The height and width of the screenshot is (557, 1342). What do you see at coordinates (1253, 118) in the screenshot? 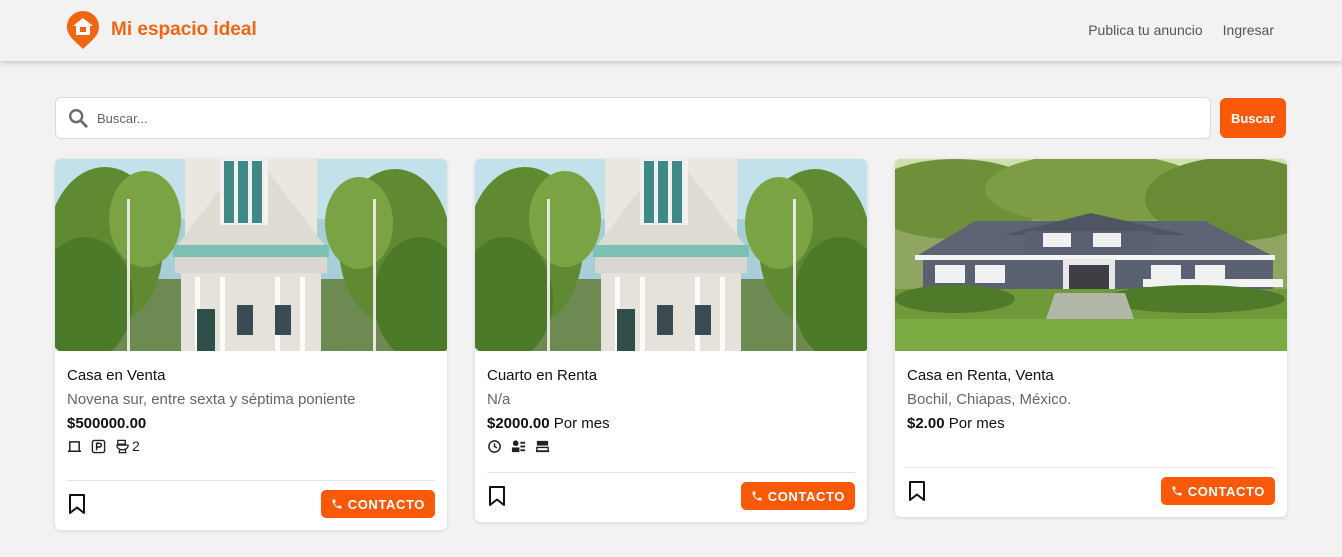
I see `search-button: Buscar` at bounding box center [1253, 118].